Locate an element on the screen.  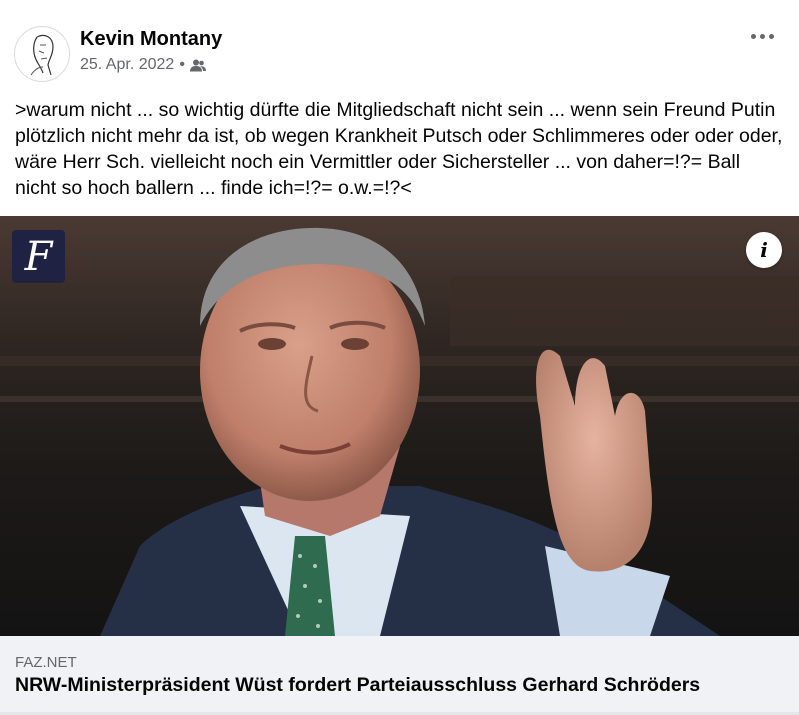
avatar-sketch is located at coordinates (42, 55).